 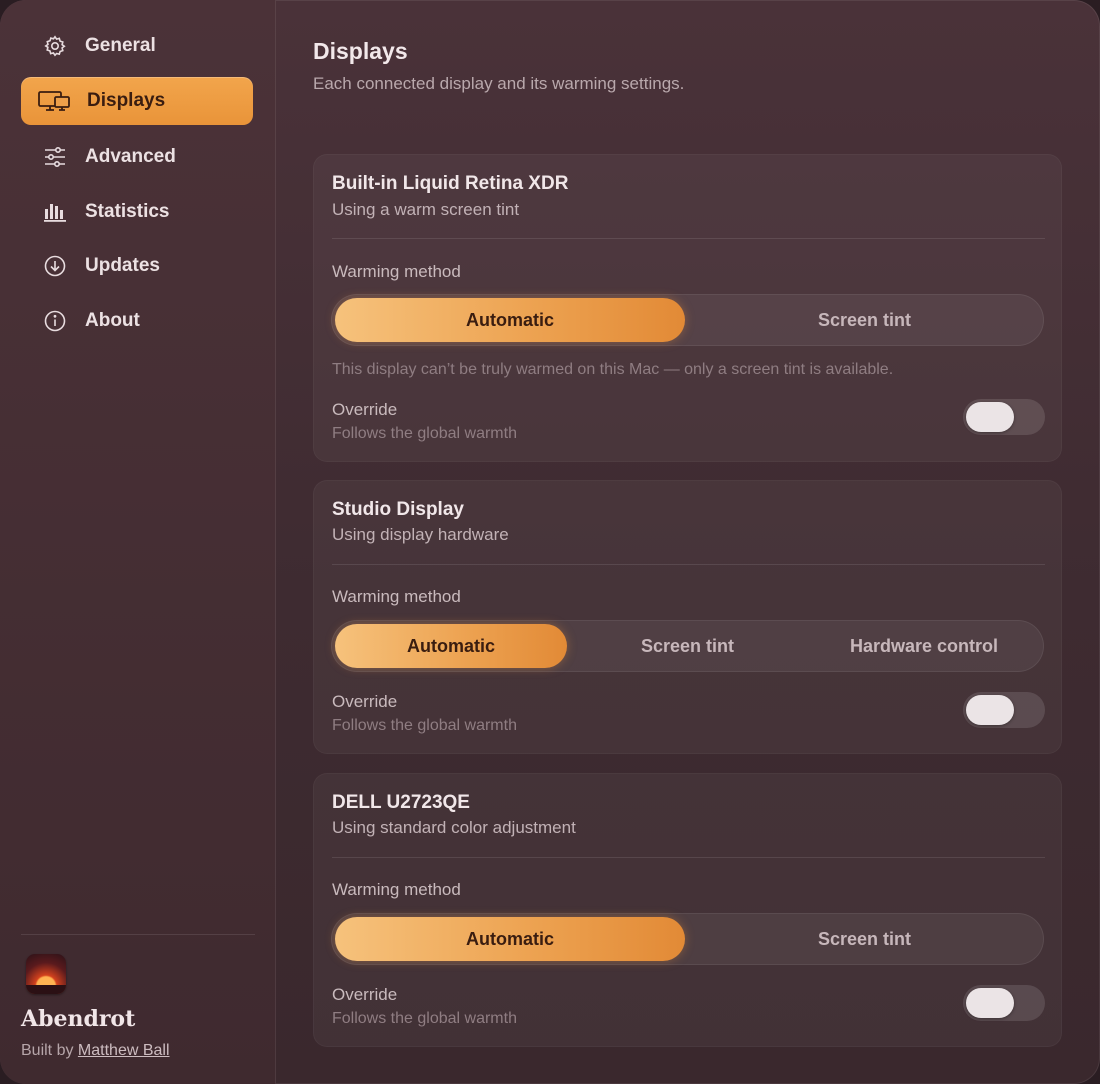 What do you see at coordinates (138, 934) in the screenshot?
I see `sidebar-divider` at bounding box center [138, 934].